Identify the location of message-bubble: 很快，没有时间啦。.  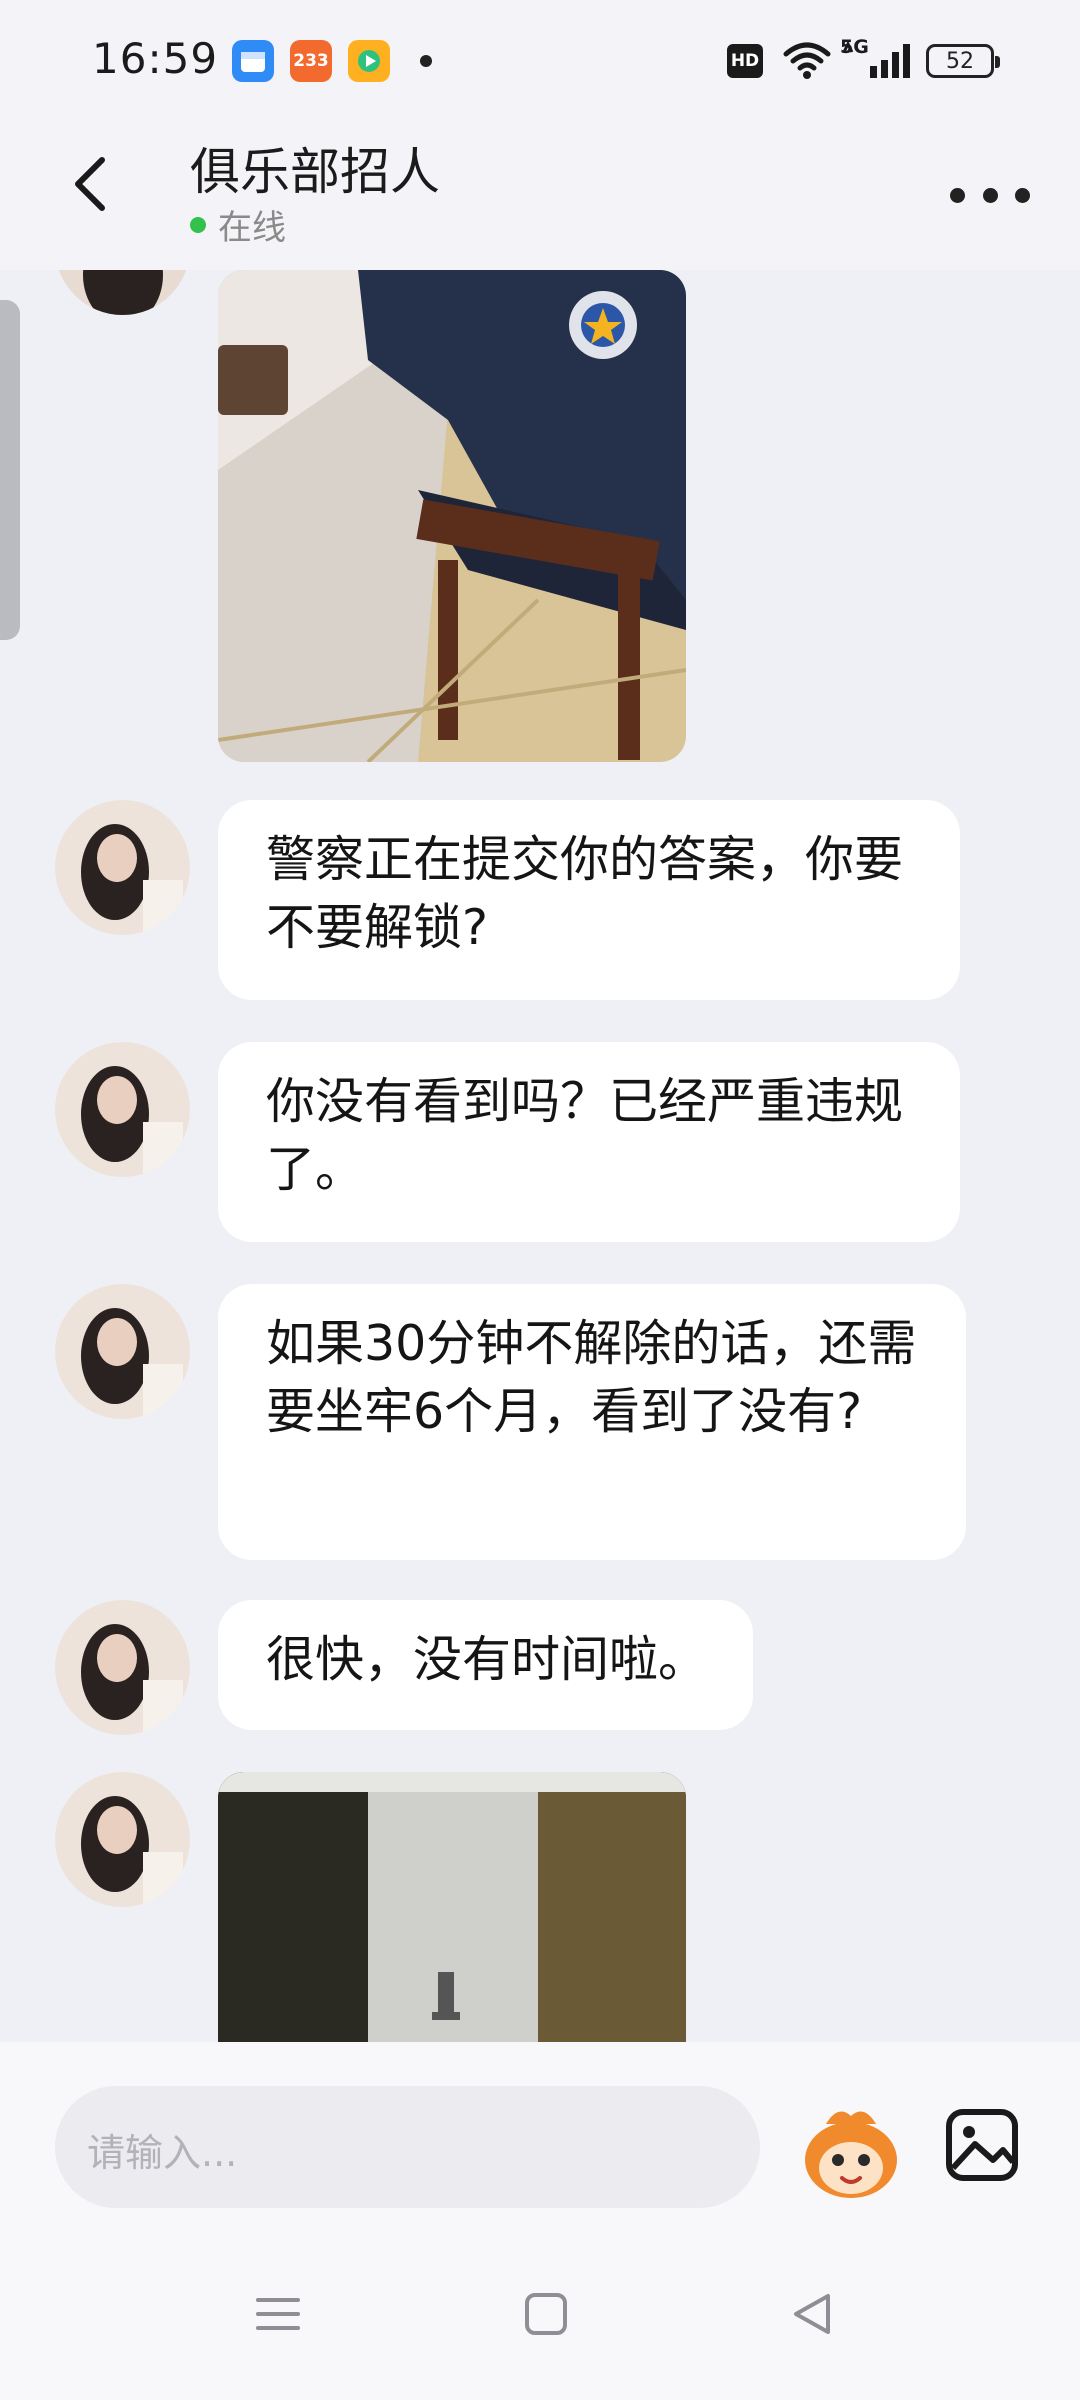
(486, 1665).